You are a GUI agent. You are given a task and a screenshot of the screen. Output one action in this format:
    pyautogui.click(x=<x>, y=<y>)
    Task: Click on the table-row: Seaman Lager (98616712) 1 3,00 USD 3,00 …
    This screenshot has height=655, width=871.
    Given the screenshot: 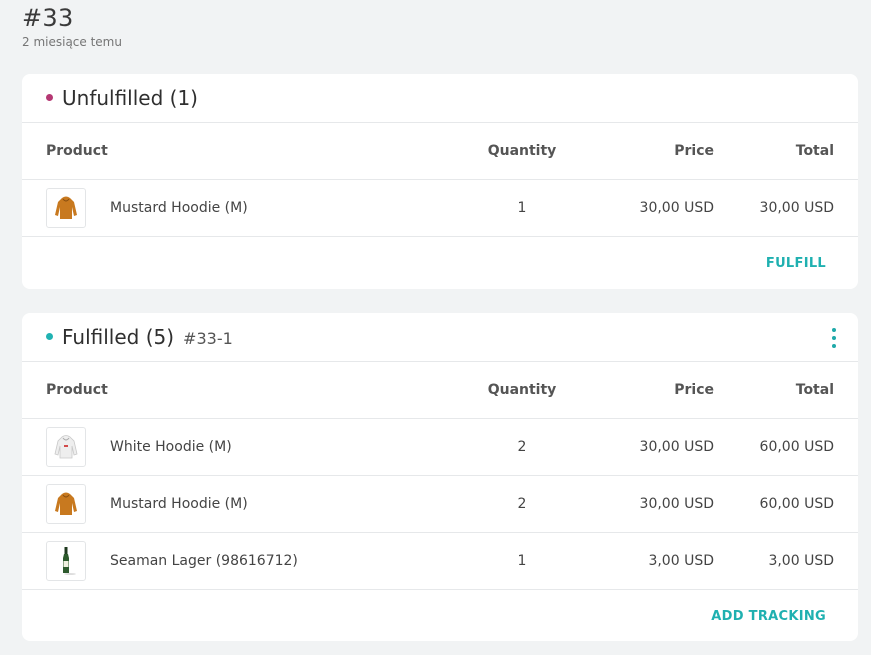 What is the action you would take?
    pyautogui.click(x=440, y=561)
    